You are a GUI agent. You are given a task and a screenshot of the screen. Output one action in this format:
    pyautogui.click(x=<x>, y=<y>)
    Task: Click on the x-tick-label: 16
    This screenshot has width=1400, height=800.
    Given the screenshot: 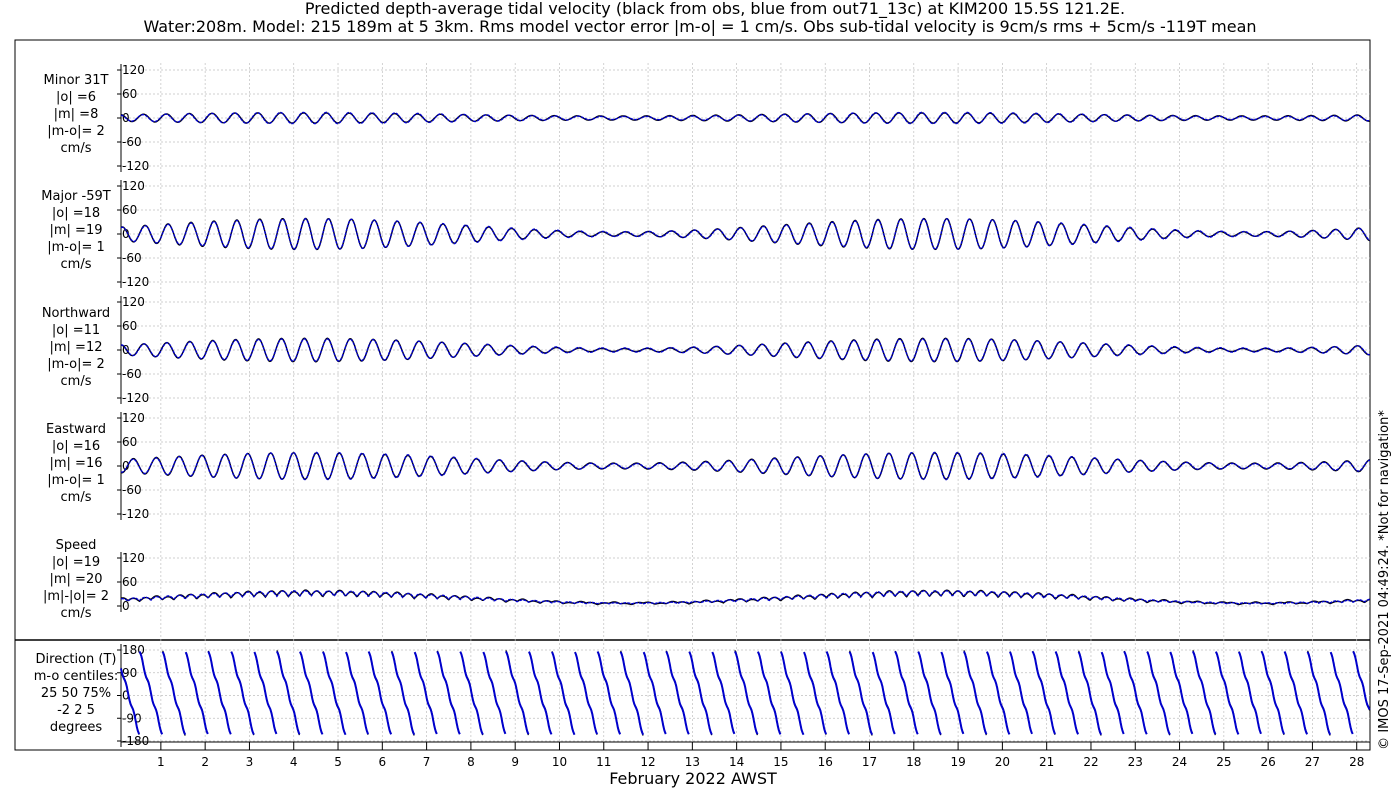 What is the action you would take?
    pyautogui.click(x=825, y=762)
    